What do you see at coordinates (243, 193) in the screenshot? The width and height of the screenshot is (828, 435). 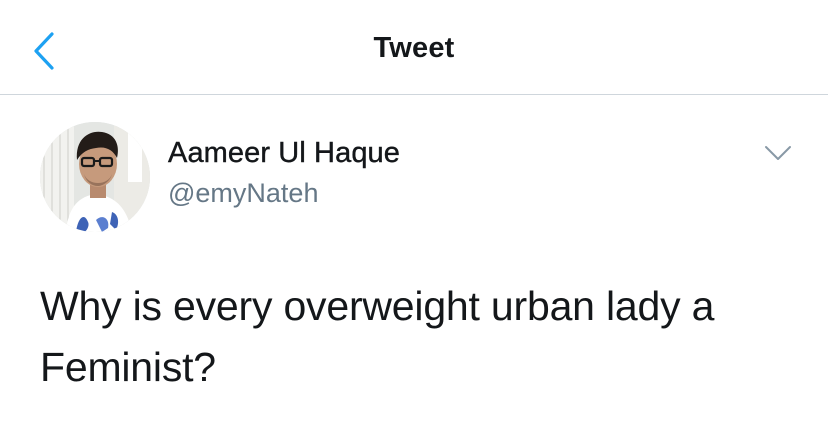 I see `author-handle: @emyNateh` at bounding box center [243, 193].